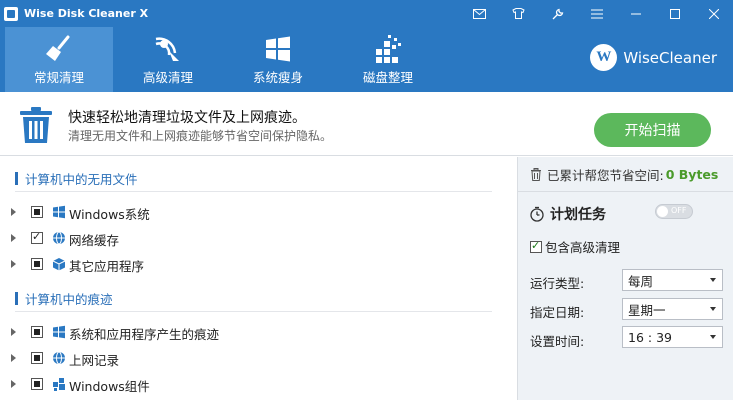 The image size is (733, 400). What do you see at coordinates (11, 13) in the screenshot?
I see `app-icon` at bounding box center [11, 13].